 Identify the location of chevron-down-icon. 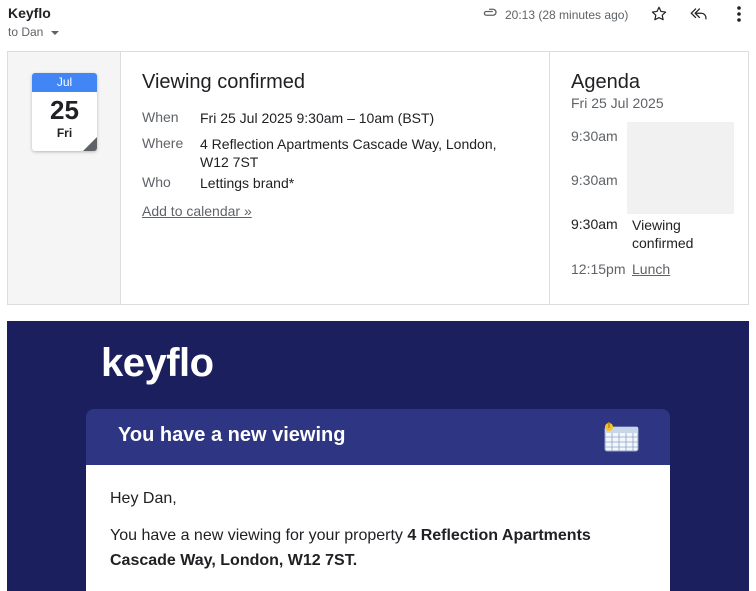
(55, 33).